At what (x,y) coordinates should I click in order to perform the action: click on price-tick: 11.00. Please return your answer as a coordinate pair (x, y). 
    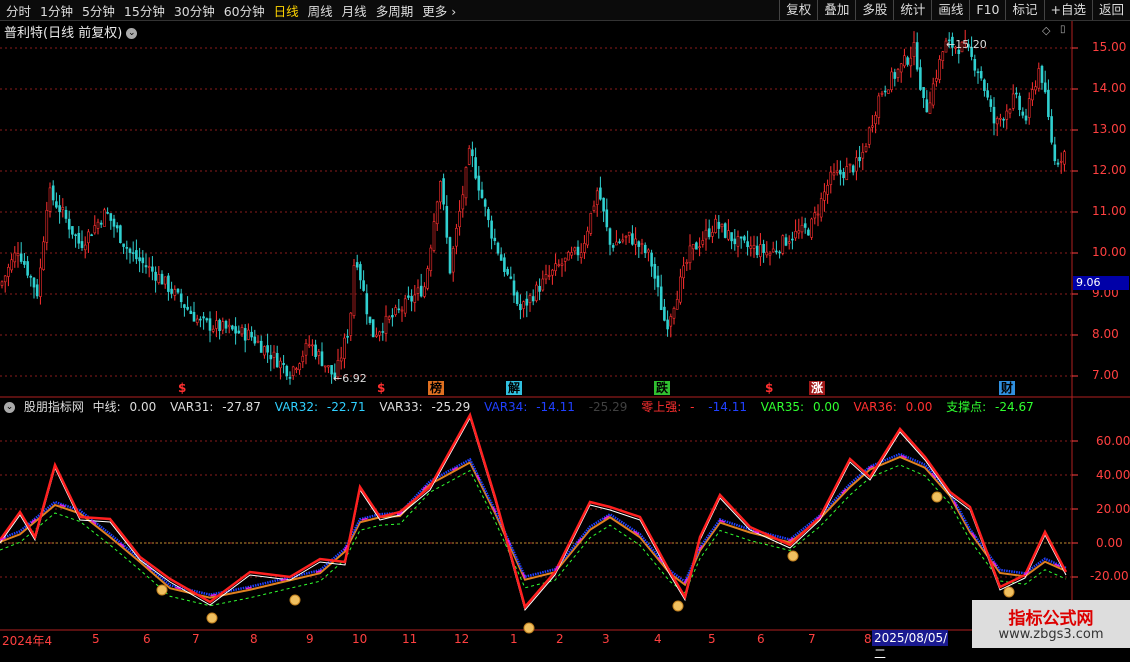
    Looking at the image, I should click on (1109, 211).